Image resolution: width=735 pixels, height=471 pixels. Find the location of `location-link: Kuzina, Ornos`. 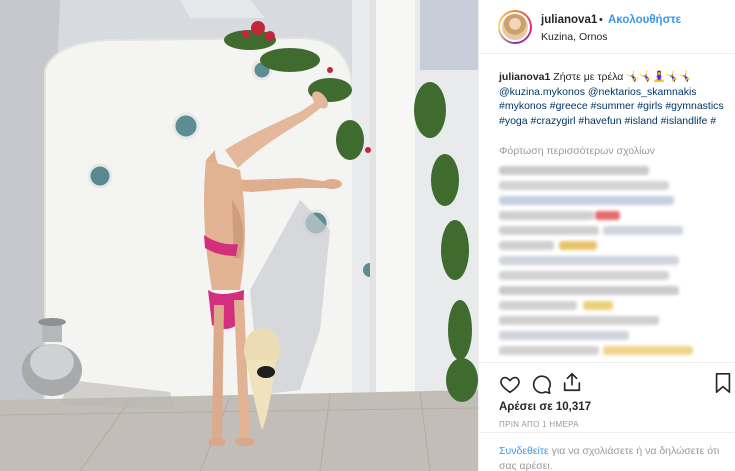

location-link: Kuzina, Ornos is located at coordinates (574, 37).